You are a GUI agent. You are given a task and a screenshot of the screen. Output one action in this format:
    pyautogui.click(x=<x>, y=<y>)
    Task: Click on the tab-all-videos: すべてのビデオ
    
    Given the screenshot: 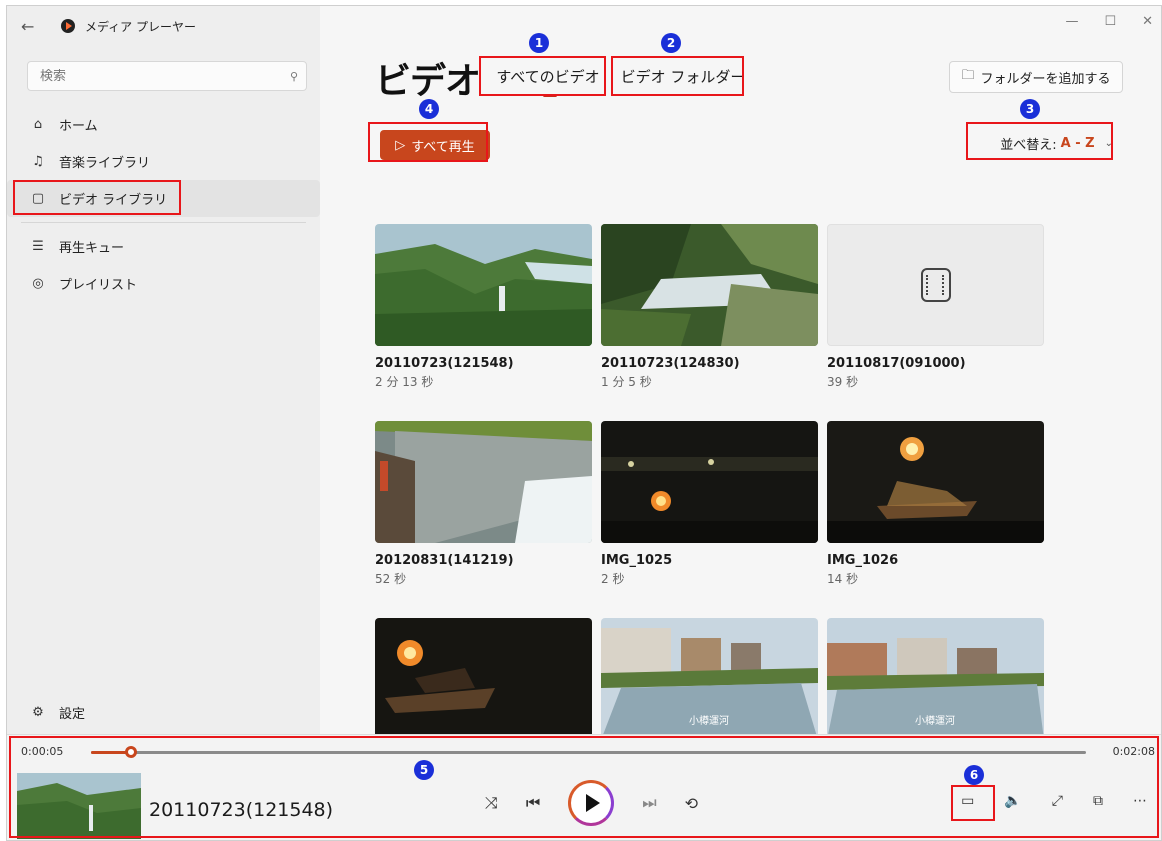 What is the action you would take?
    pyautogui.click(x=548, y=76)
    